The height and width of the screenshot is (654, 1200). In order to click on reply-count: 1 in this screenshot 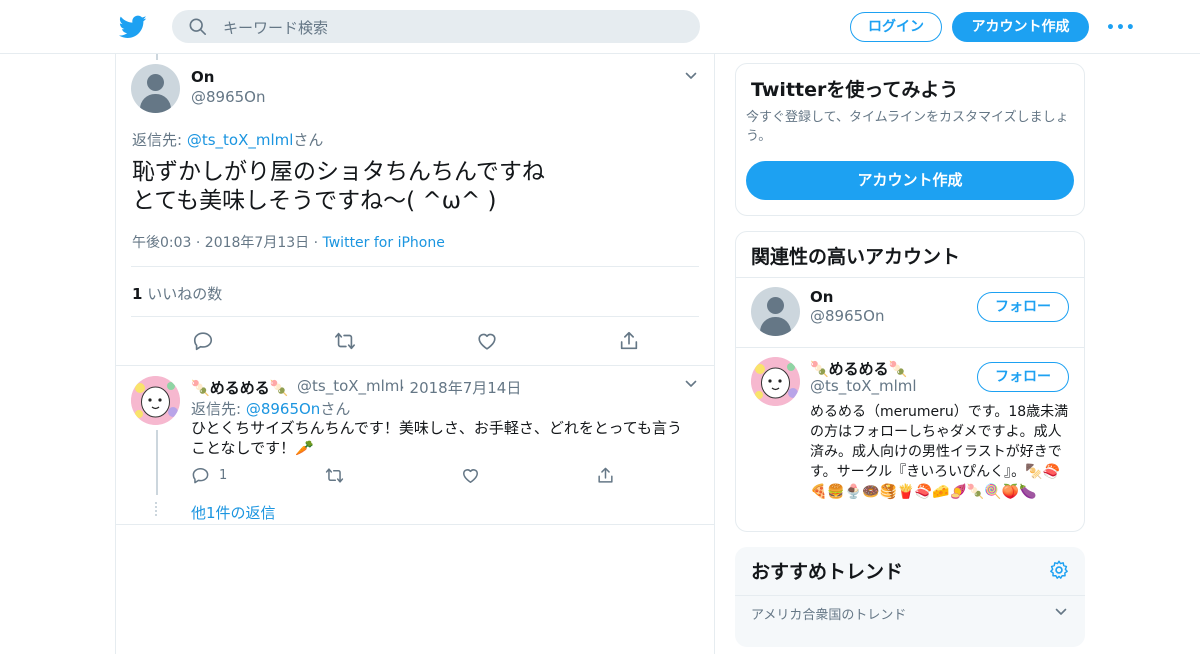, I will do `click(223, 475)`.